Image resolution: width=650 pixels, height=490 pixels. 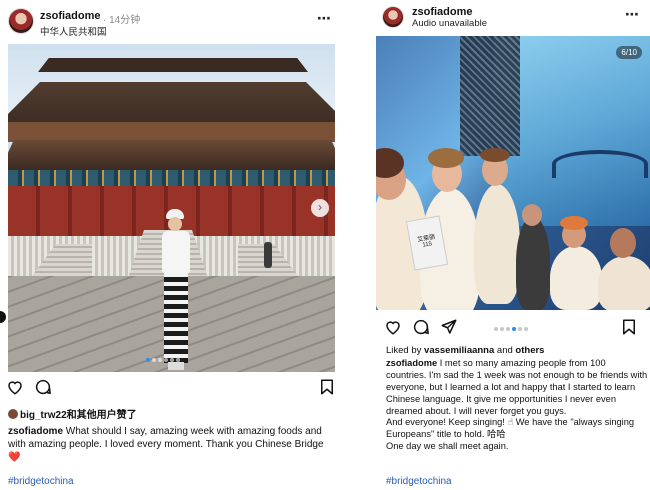 I want to click on location: 中华人民共和国, so click(x=73, y=31).